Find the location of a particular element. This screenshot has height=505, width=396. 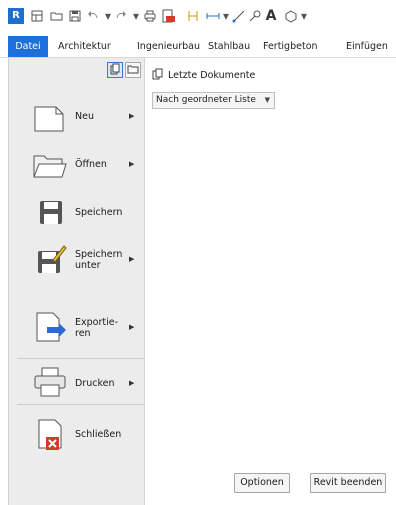

tab-einfuegen: Einfügen is located at coordinates (367, 46).